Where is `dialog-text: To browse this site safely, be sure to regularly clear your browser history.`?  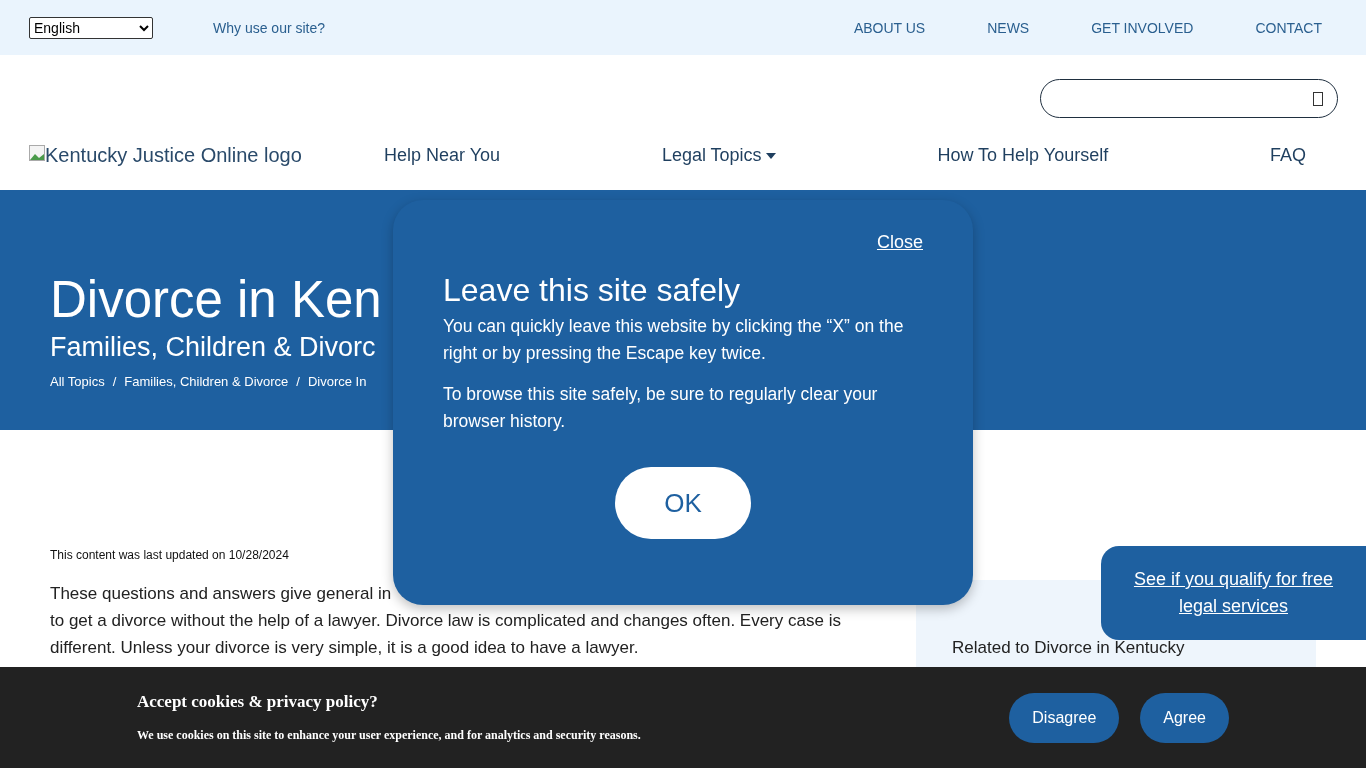
dialog-text: To browse this site safely, be sure to regularly clear your browser history. is located at coordinates (661, 408).